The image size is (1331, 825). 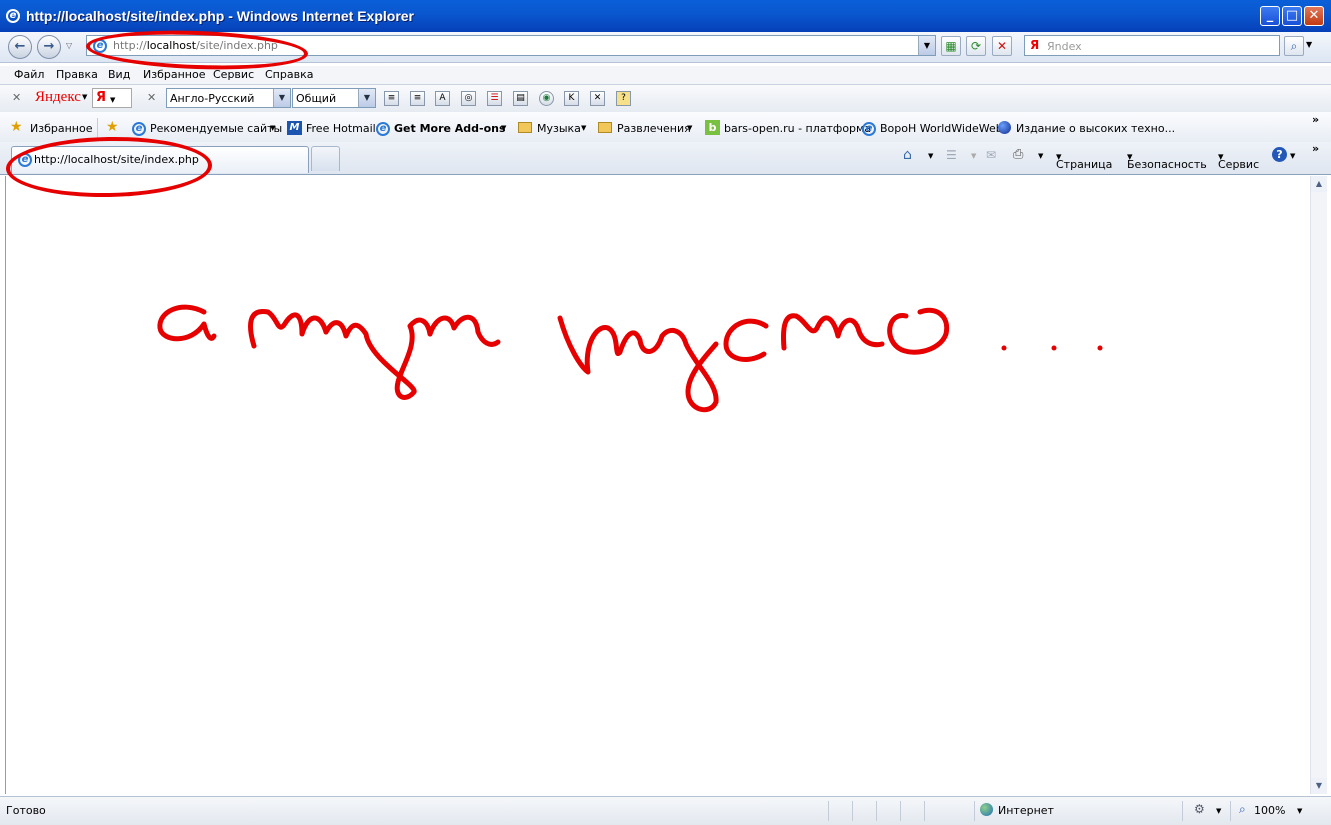 What do you see at coordinates (69, 45) in the screenshot?
I see `history-dropdown-icon: ▽` at bounding box center [69, 45].